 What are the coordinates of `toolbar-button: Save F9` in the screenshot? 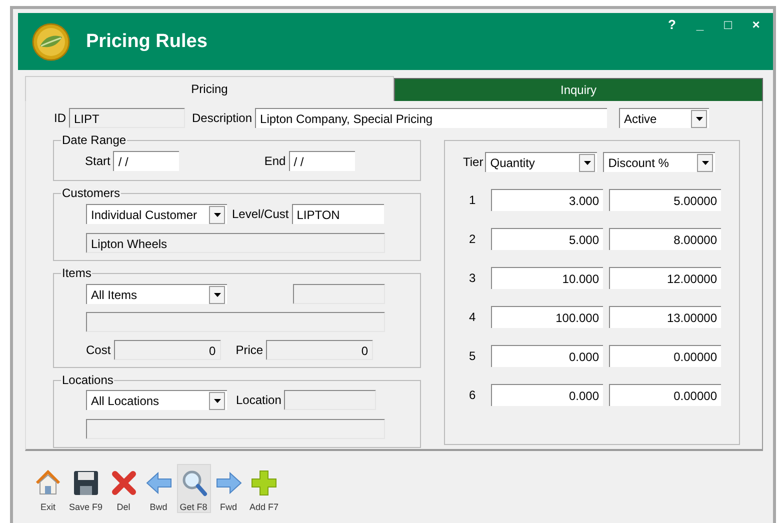 It's located at (86, 488).